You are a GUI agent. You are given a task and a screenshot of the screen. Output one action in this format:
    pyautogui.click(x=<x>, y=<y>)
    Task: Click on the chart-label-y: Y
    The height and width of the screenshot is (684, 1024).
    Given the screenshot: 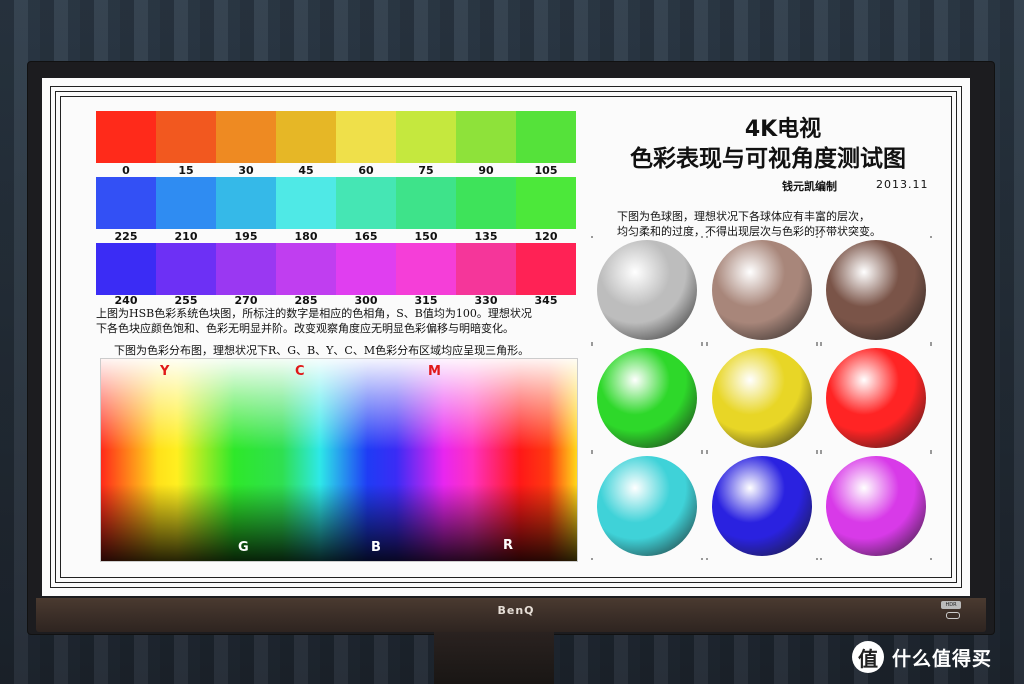 What is the action you would take?
    pyautogui.click(x=165, y=371)
    